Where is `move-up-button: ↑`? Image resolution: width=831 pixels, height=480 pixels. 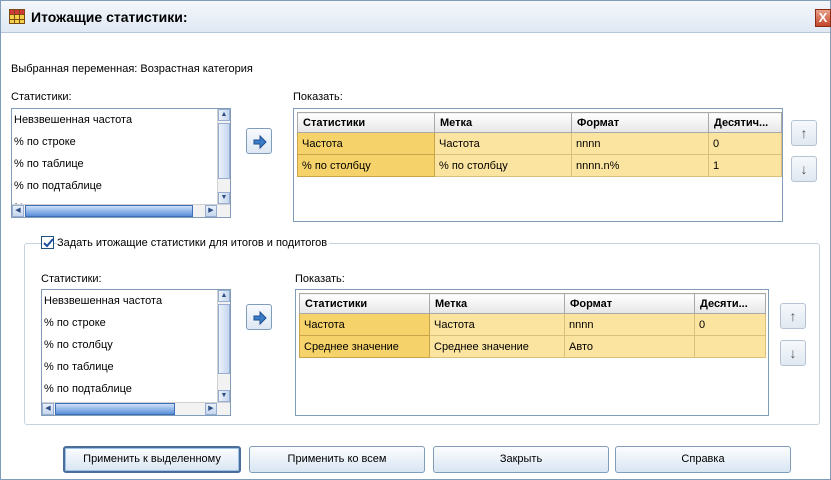
move-up-button: ↑ is located at coordinates (804, 133).